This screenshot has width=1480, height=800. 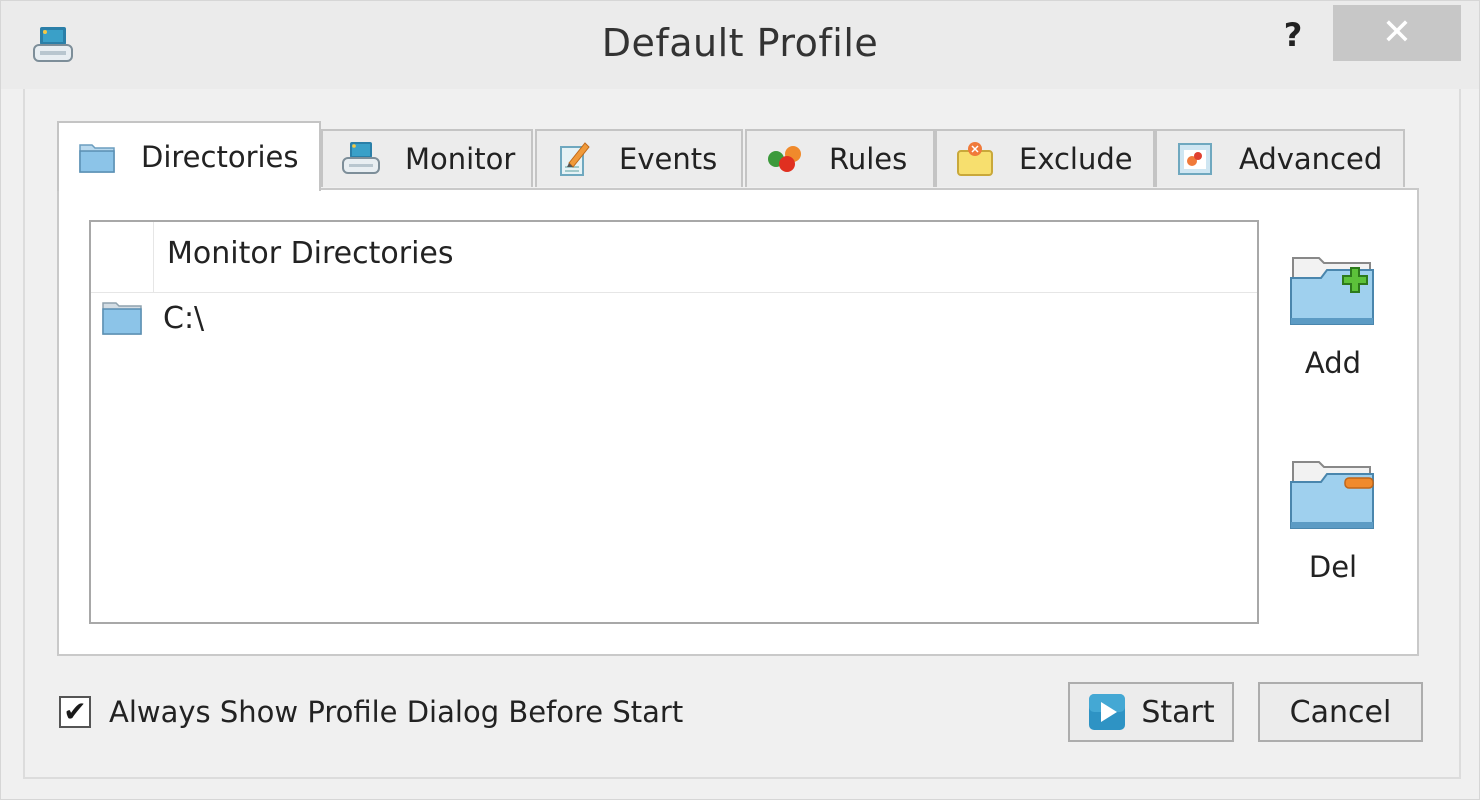 I want to click on rules-balls-icon, so click(x=784, y=159).